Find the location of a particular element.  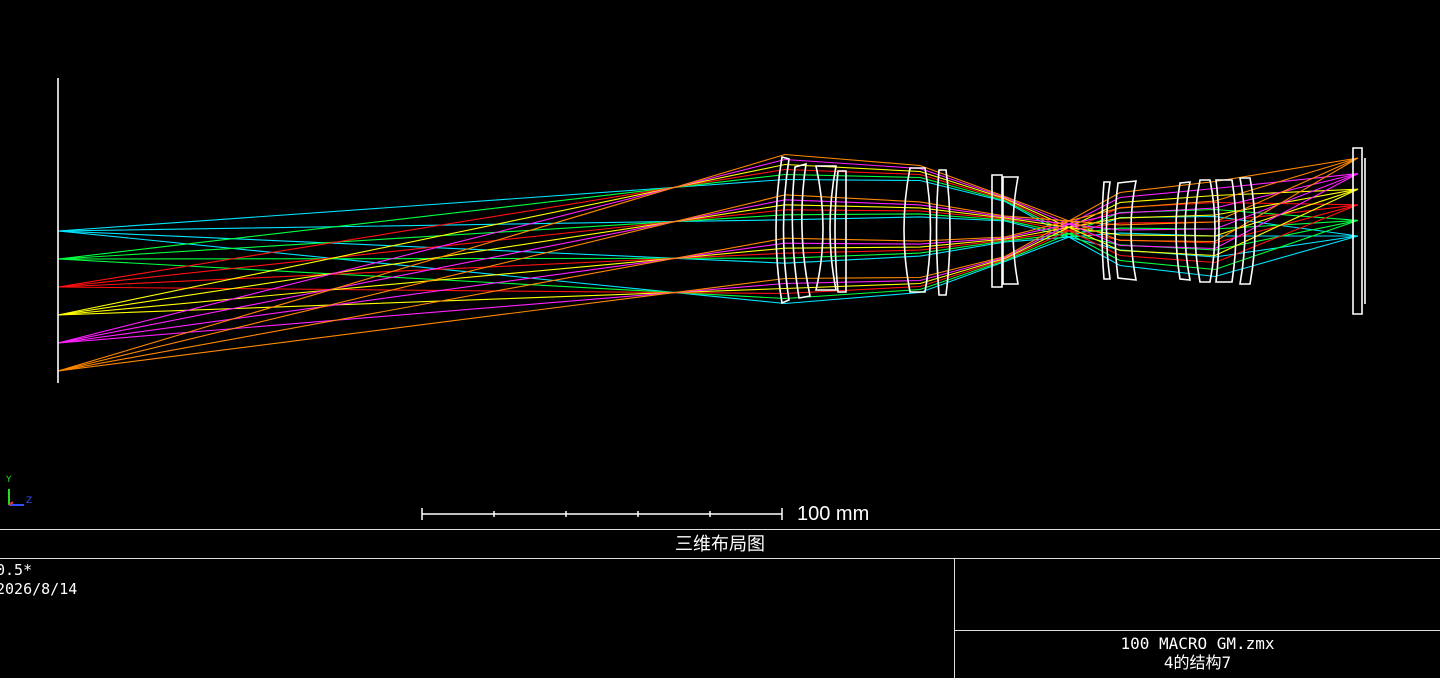

title-bottom-border is located at coordinates (720, 558).